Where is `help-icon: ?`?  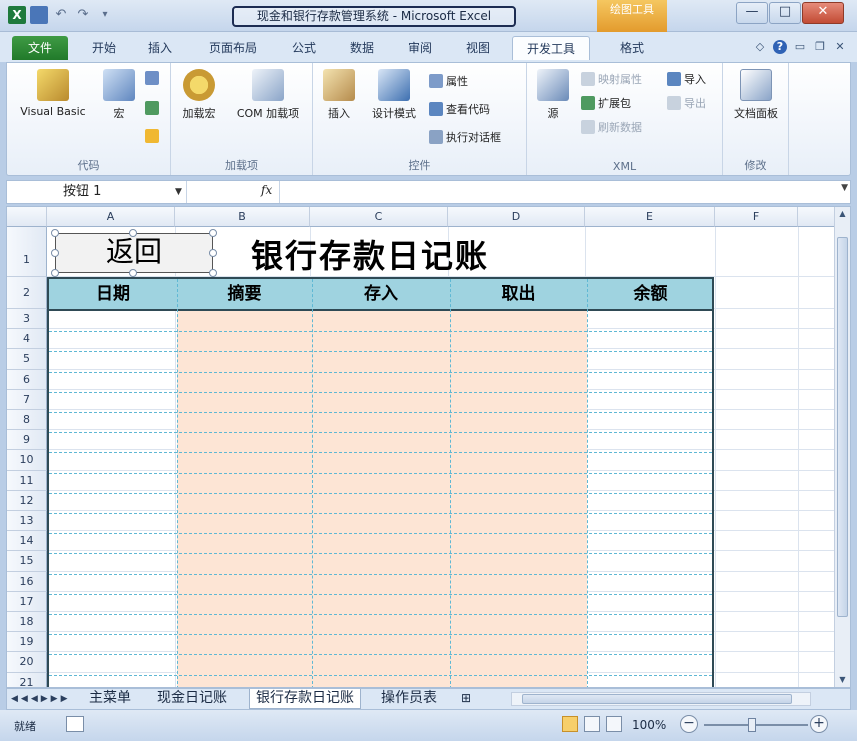
help-icon: ? is located at coordinates (780, 47).